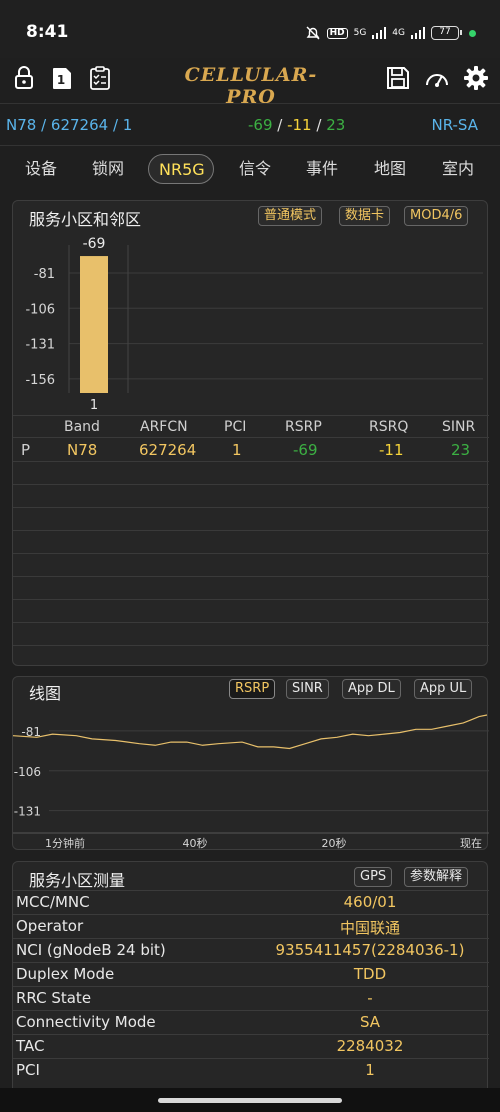 The height and width of the screenshot is (1112, 500). I want to click on cell-rsrp: -69, so click(305, 450).